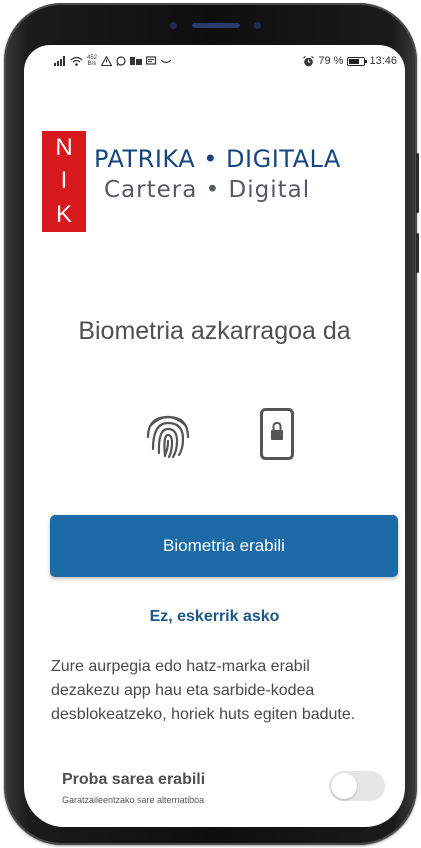 The height and width of the screenshot is (848, 421). I want to click on logo-letter-k: K, so click(63, 215).